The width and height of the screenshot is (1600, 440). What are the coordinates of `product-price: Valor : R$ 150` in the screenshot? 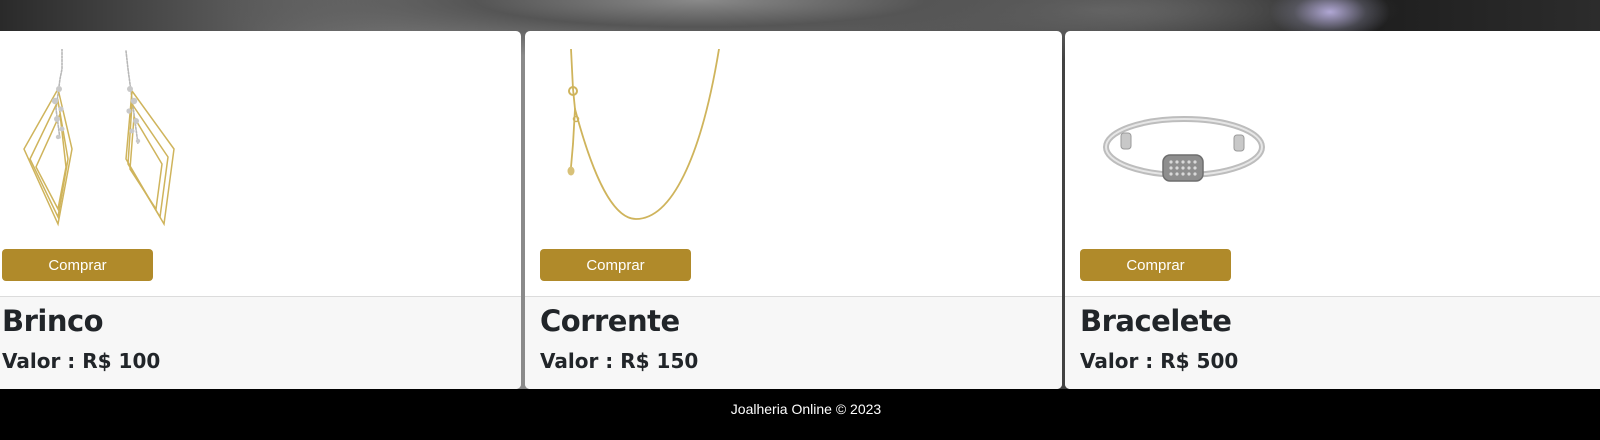 It's located at (619, 361).